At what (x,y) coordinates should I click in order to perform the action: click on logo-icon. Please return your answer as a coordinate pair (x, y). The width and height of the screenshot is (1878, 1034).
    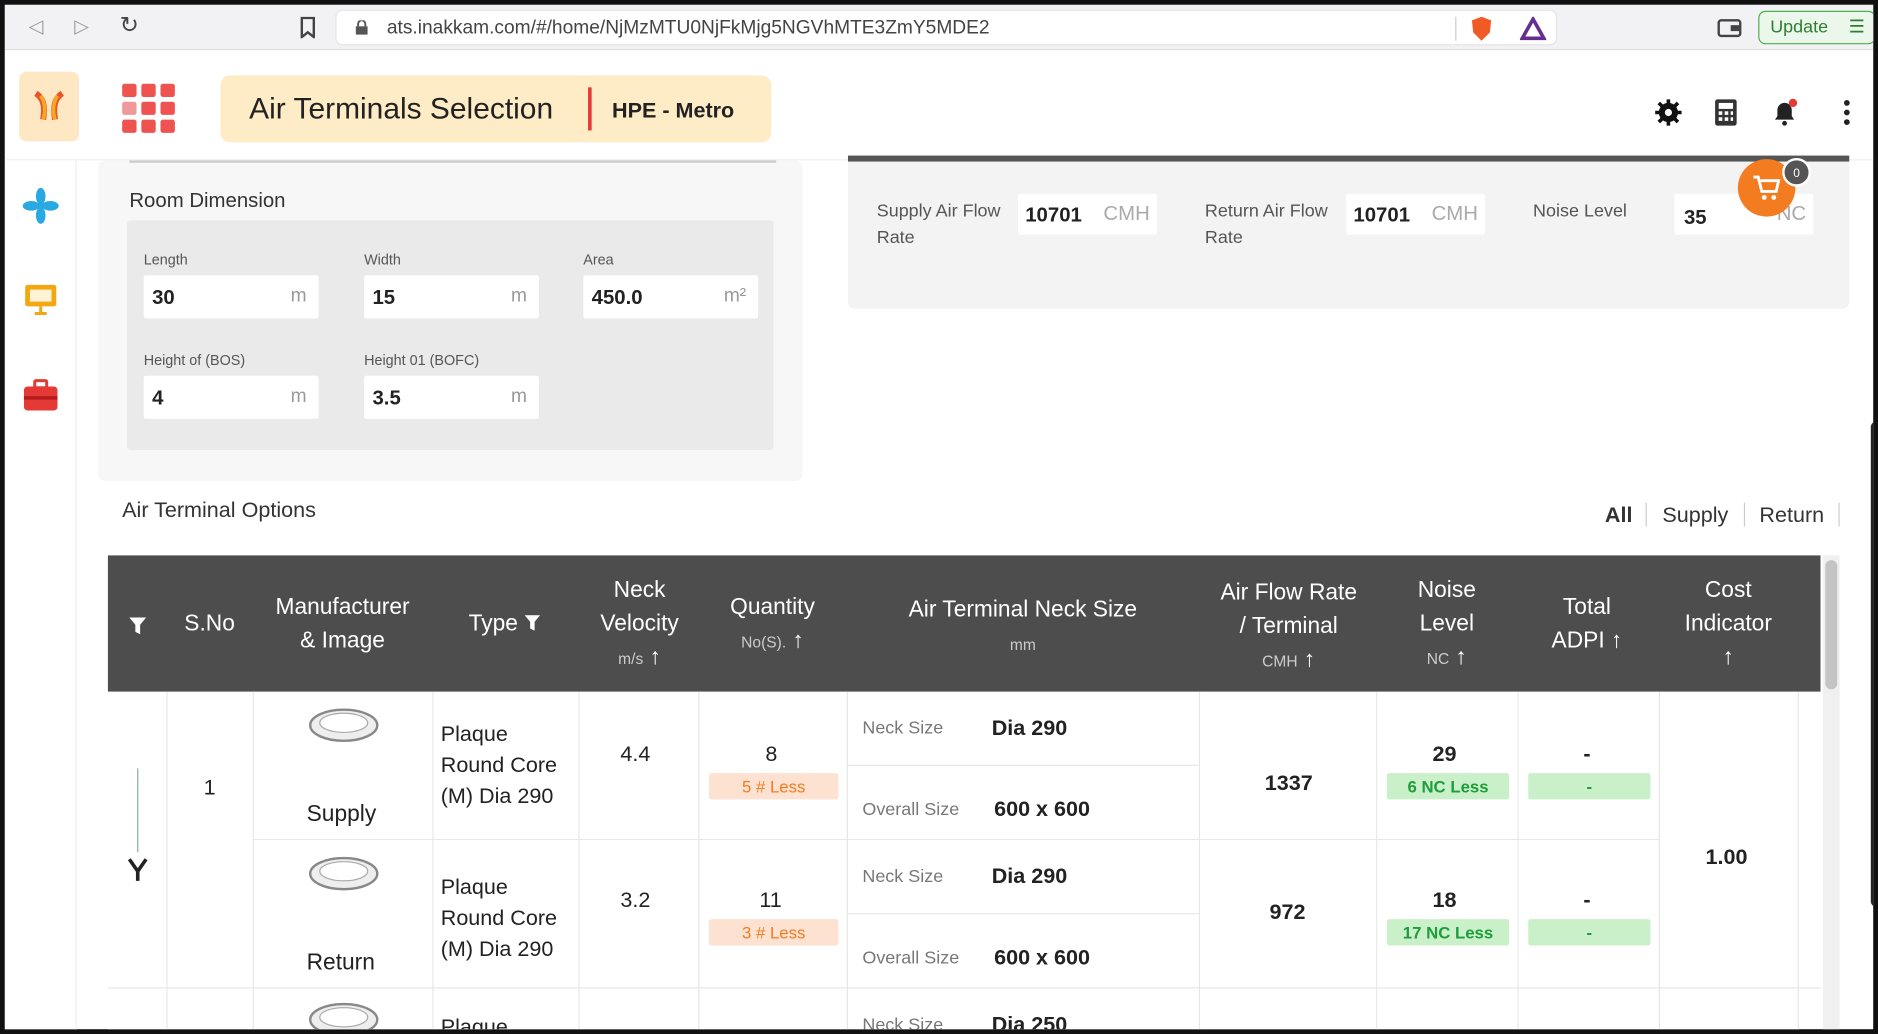
    Looking at the image, I should click on (49, 105).